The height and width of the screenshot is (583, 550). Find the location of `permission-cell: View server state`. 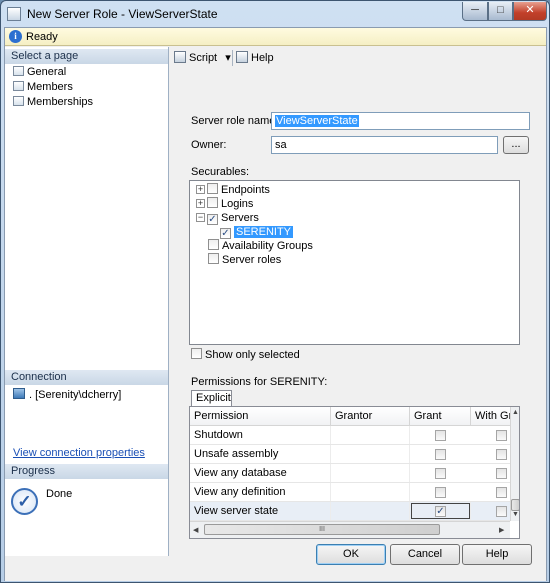

permission-cell: View server state is located at coordinates (260, 511).